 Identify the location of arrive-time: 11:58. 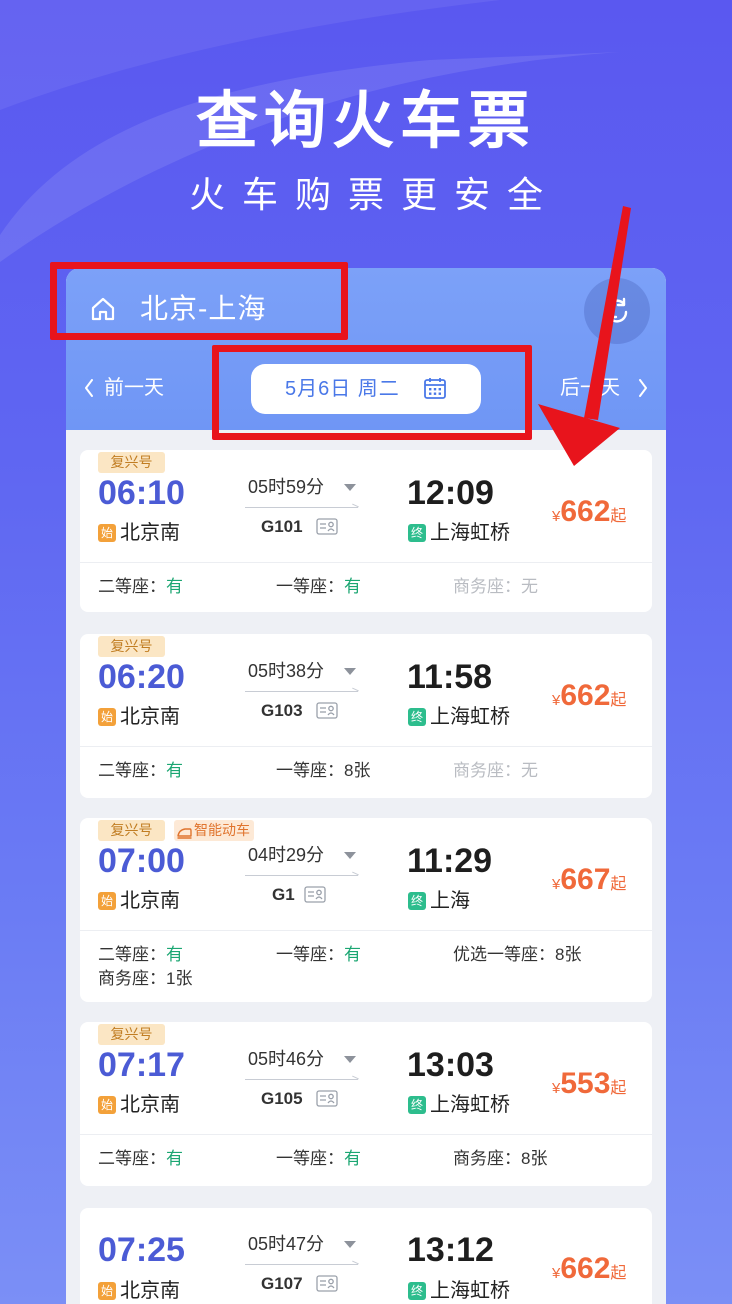
(450, 677).